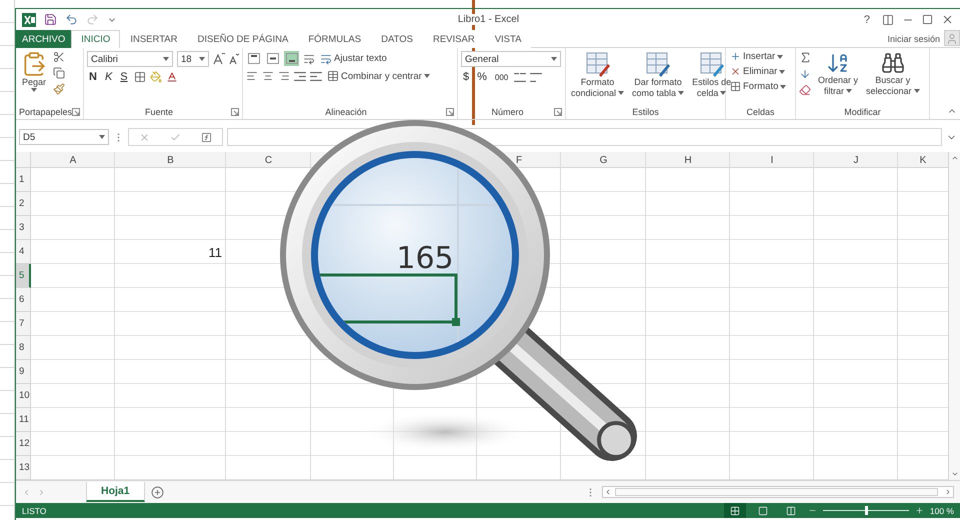 This screenshot has height=520, width=960. What do you see at coordinates (658, 75) in the screenshot?
I see `styles-button: Dar formato como tabla` at bounding box center [658, 75].